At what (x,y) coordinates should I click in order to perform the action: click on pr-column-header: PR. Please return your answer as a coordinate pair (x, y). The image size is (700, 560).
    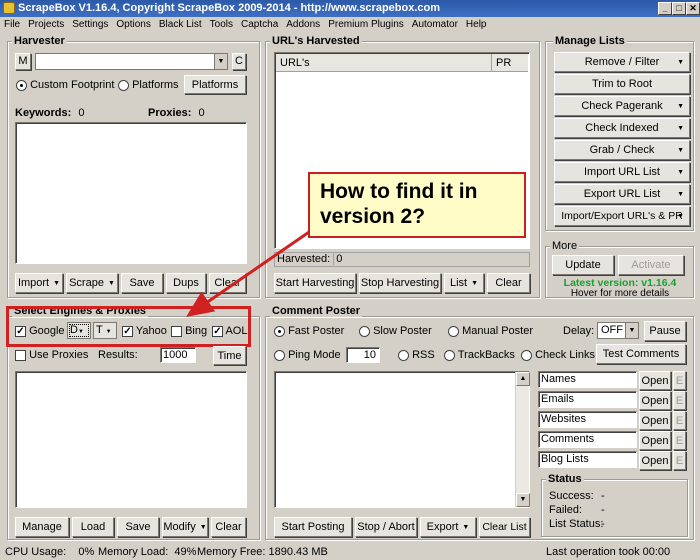
    Looking at the image, I should click on (510, 63).